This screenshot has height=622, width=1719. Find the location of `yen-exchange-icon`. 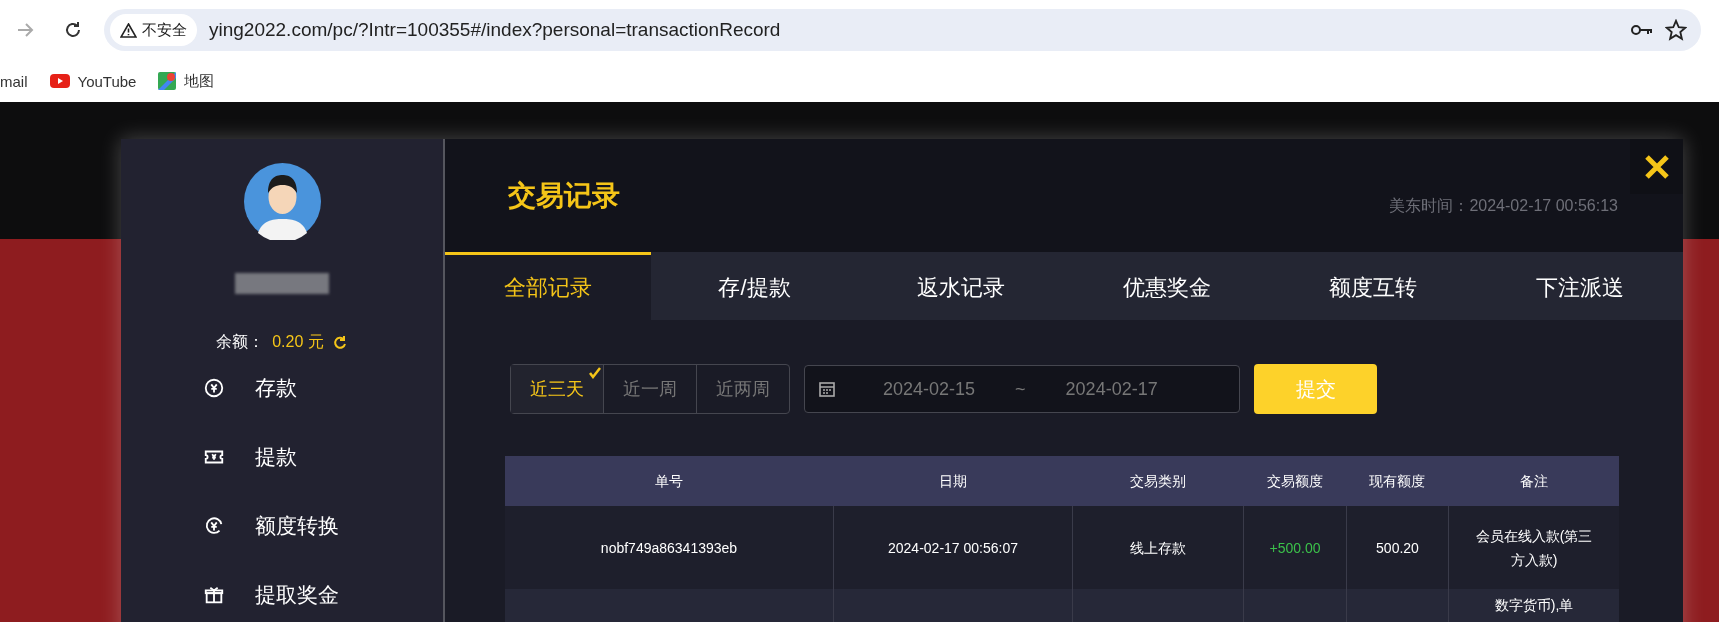

yen-exchange-icon is located at coordinates (214, 525).